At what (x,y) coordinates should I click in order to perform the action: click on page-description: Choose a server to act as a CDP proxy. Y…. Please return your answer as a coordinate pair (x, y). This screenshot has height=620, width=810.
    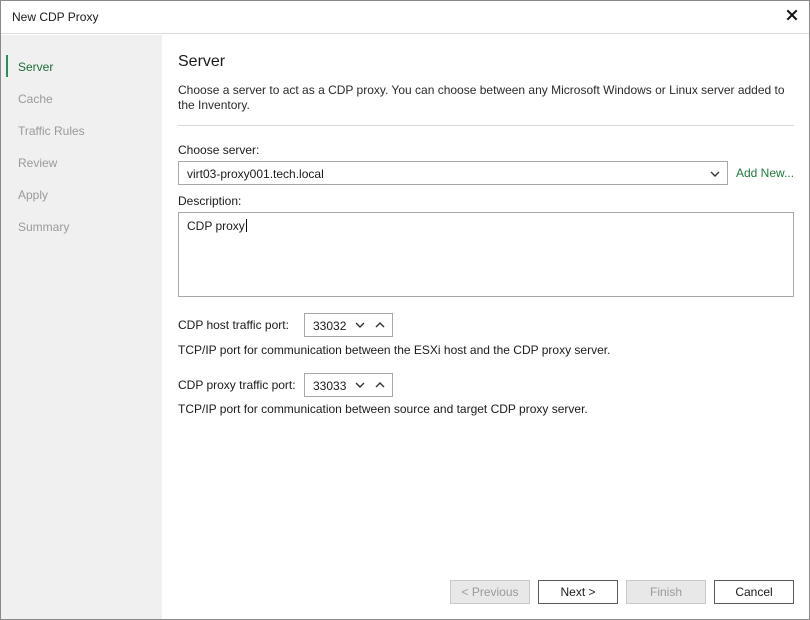
    Looking at the image, I should click on (481, 97).